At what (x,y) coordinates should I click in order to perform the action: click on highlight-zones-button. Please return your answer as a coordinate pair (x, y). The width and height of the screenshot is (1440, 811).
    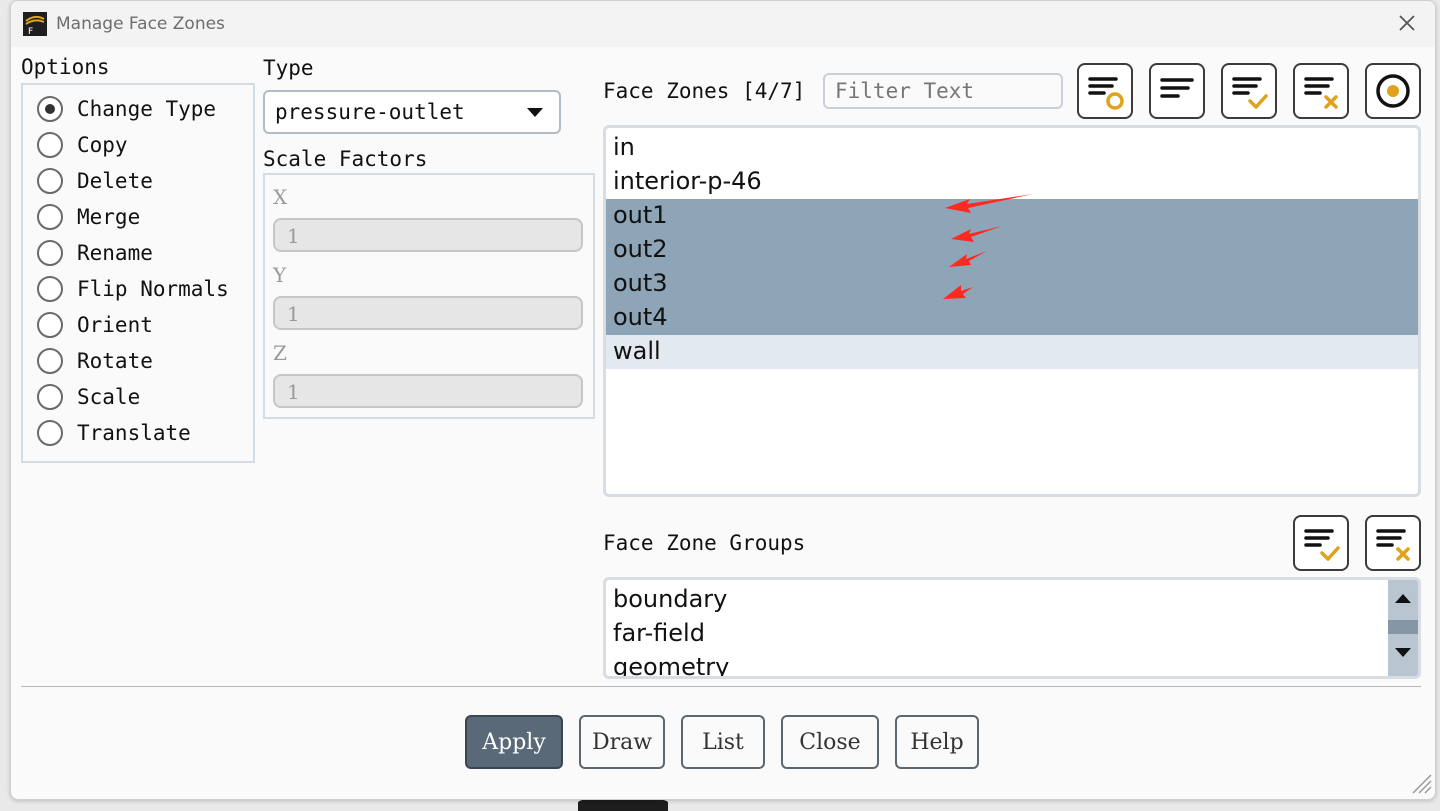
    Looking at the image, I should click on (1105, 91).